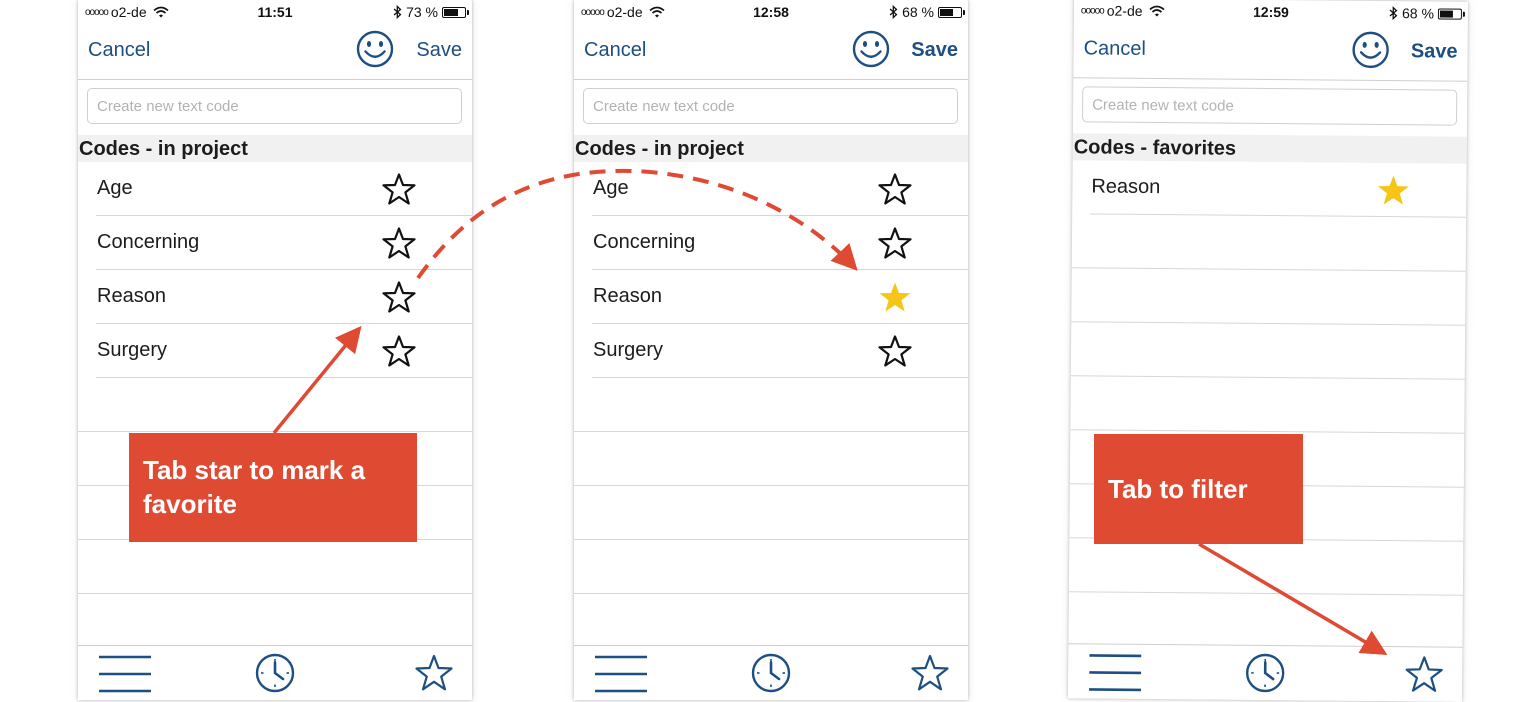 The width and height of the screenshot is (1540, 702). Describe the element at coordinates (1198, 489) in the screenshot. I see `callout-filter: Tab to filter` at that location.